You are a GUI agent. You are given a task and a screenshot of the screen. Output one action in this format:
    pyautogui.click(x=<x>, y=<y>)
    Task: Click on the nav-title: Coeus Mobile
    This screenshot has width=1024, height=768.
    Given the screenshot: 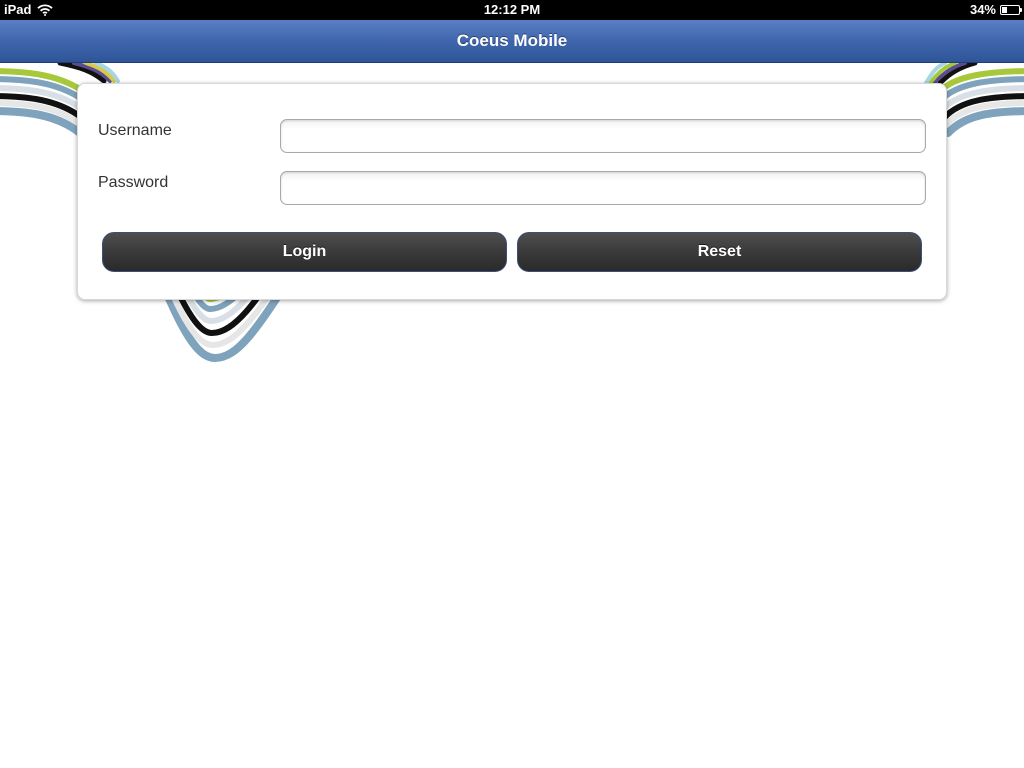 What is the action you would take?
    pyautogui.click(x=512, y=40)
    